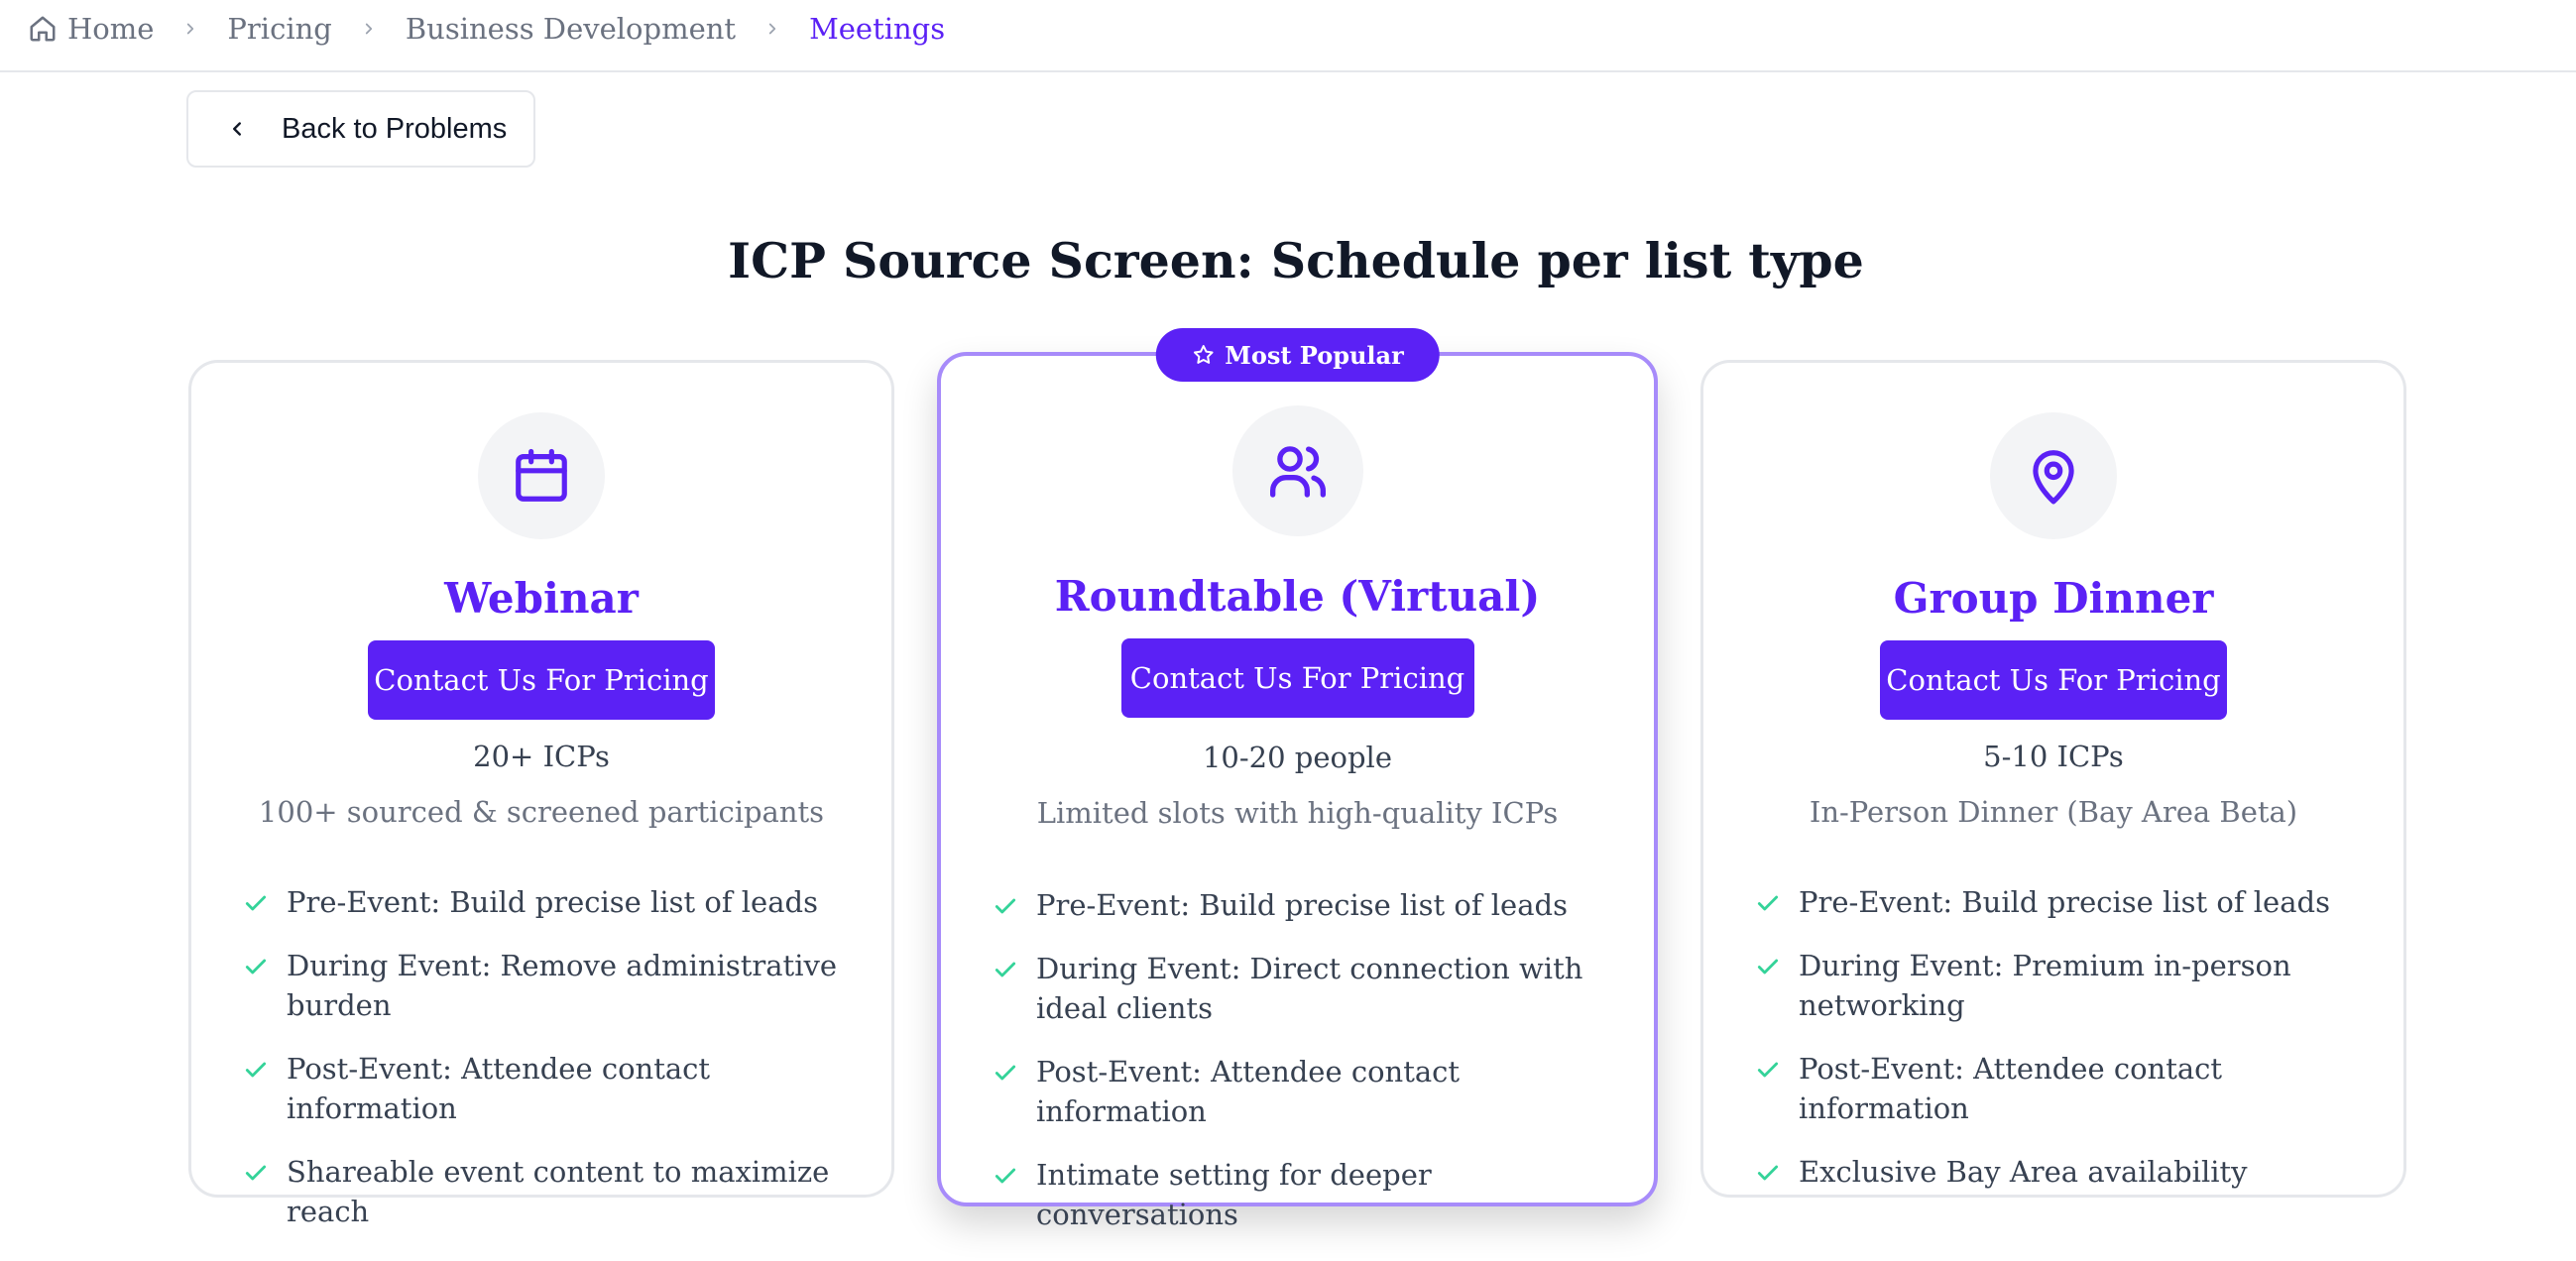 This screenshot has width=2576, height=1261. I want to click on breadcrumb-home: Home, so click(91, 29).